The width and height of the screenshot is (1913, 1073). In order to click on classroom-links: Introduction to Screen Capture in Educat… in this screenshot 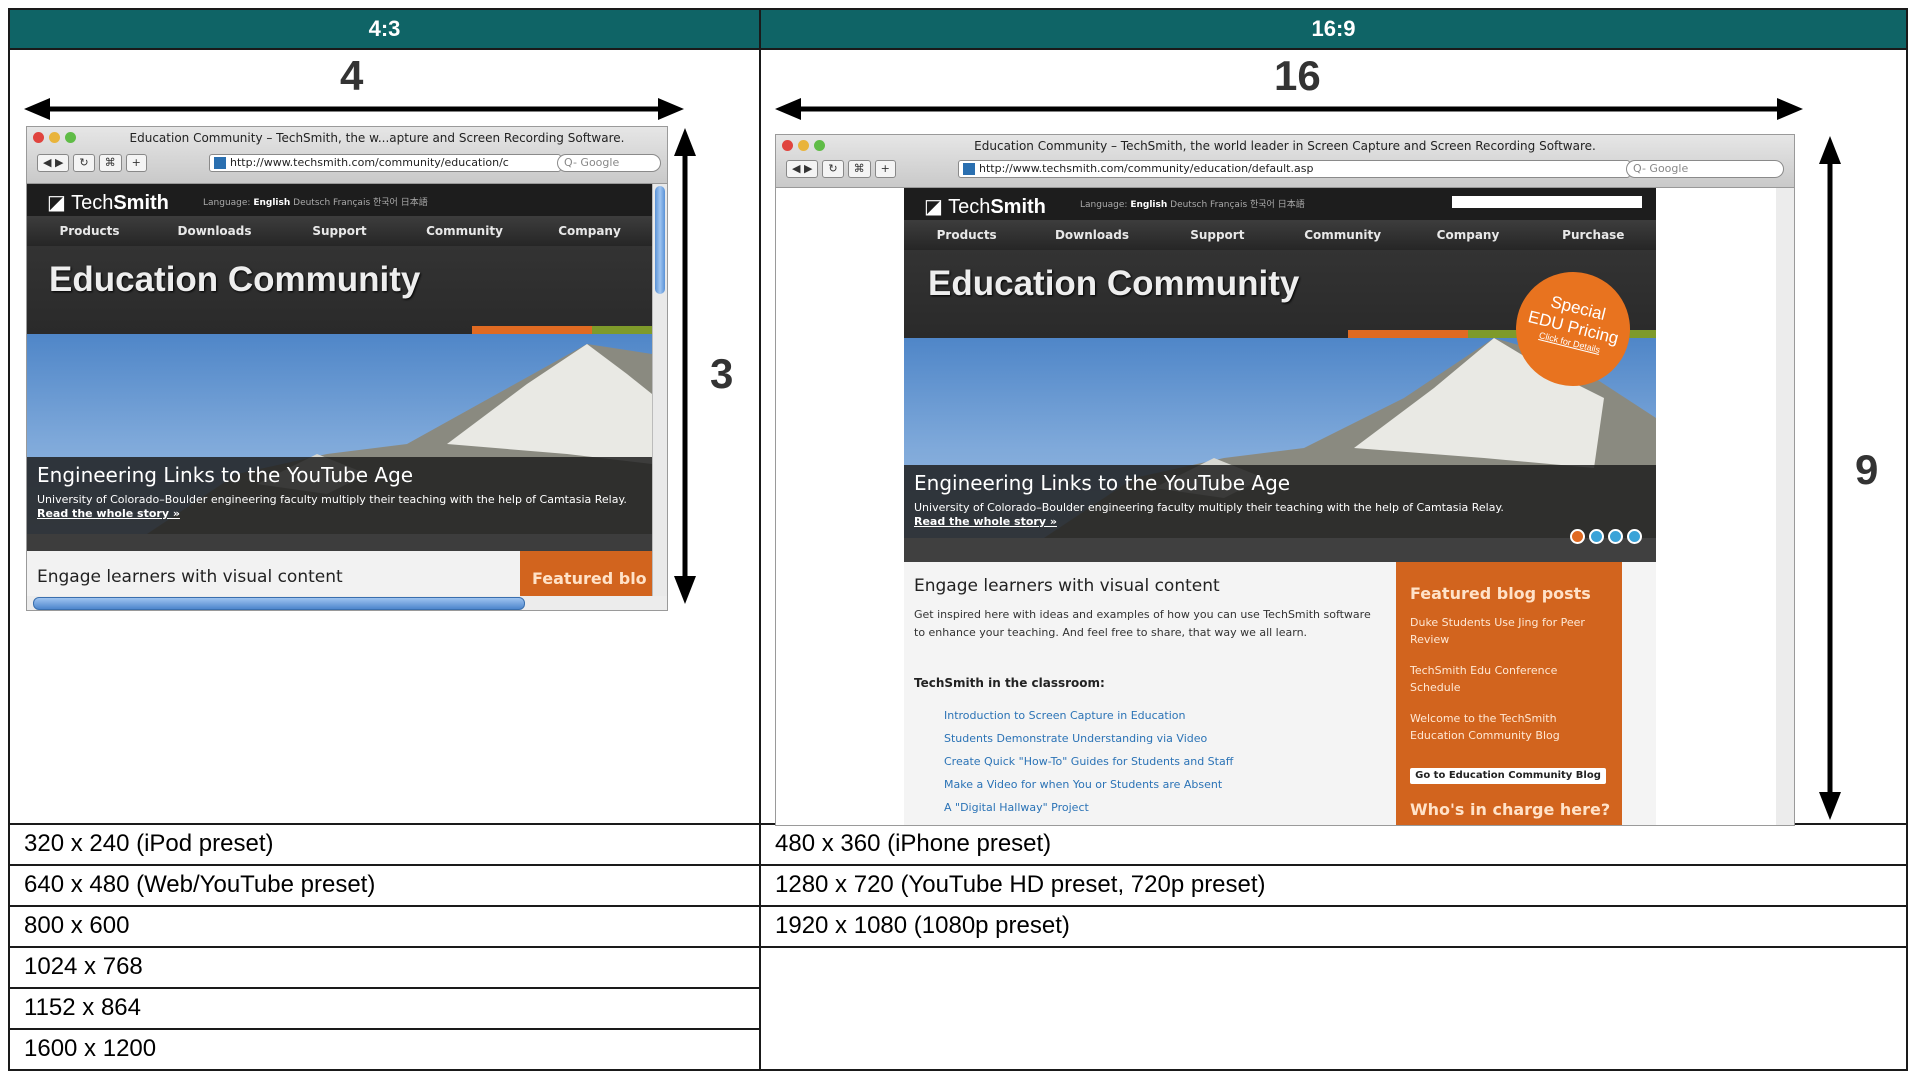, I will do `click(1088, 761)`.